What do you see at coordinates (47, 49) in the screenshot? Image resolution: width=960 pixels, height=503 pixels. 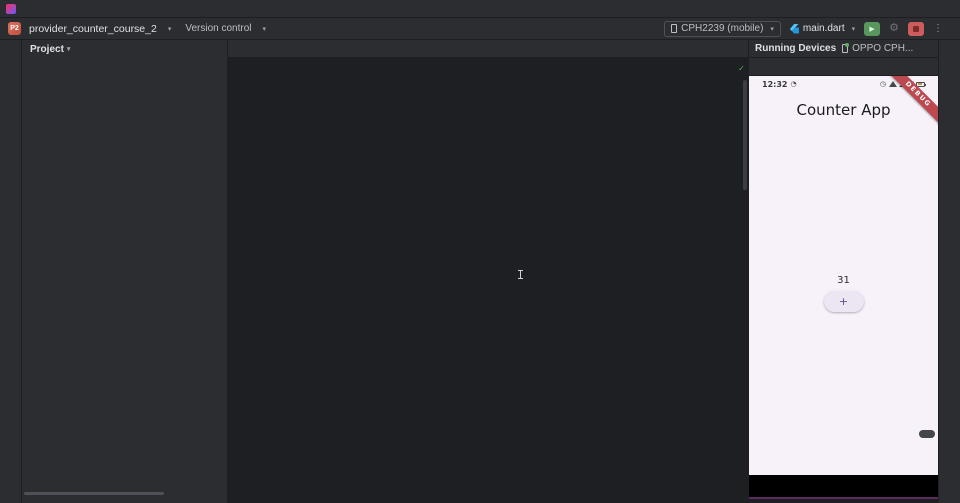 I see `project-panel-title: Project` at bounding box center [47, 49].